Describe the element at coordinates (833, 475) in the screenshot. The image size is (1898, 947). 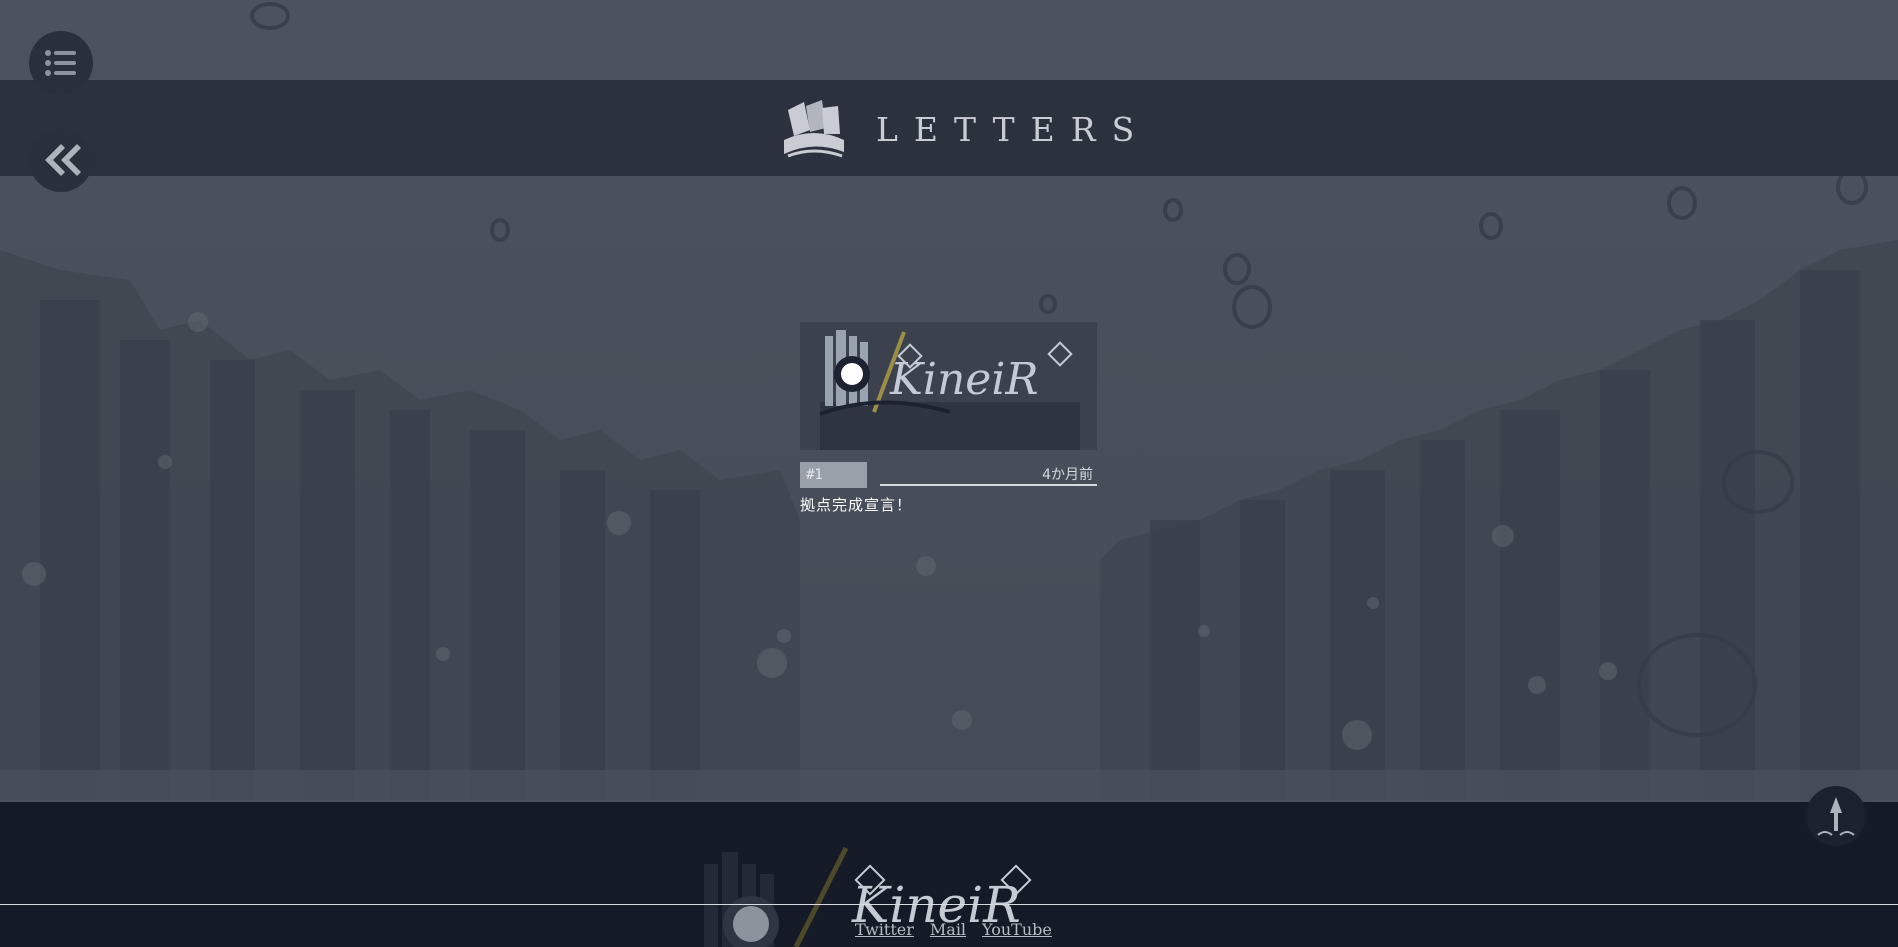
I see `post-number: #1` at that location.